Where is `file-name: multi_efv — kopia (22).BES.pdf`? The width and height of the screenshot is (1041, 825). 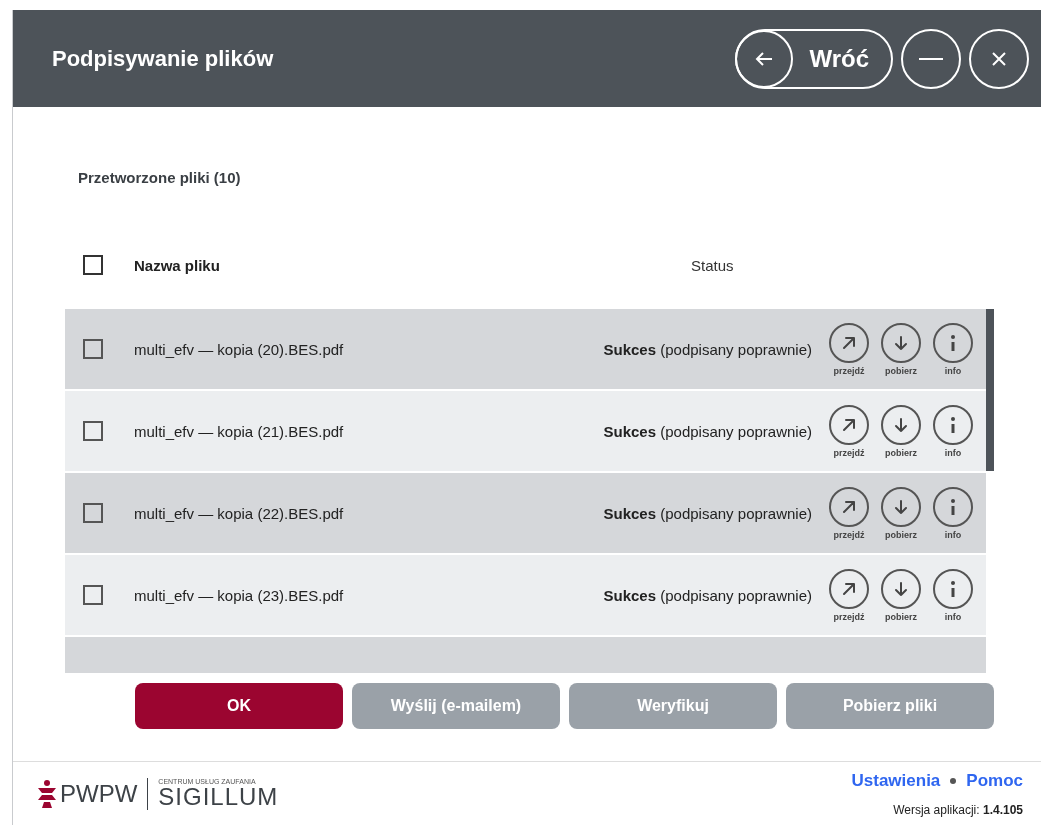 file-name: multi_efv — kopia (22).BES.pdf is located at coordinates (239, 513).